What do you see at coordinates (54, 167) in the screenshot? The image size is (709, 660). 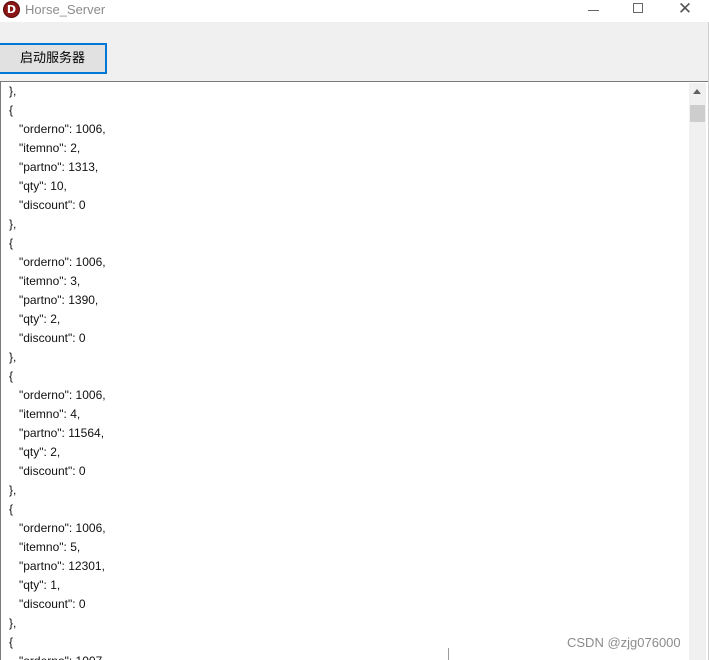 I see `memo-line: "partno": 1313,` at bounding box center [54, 167].